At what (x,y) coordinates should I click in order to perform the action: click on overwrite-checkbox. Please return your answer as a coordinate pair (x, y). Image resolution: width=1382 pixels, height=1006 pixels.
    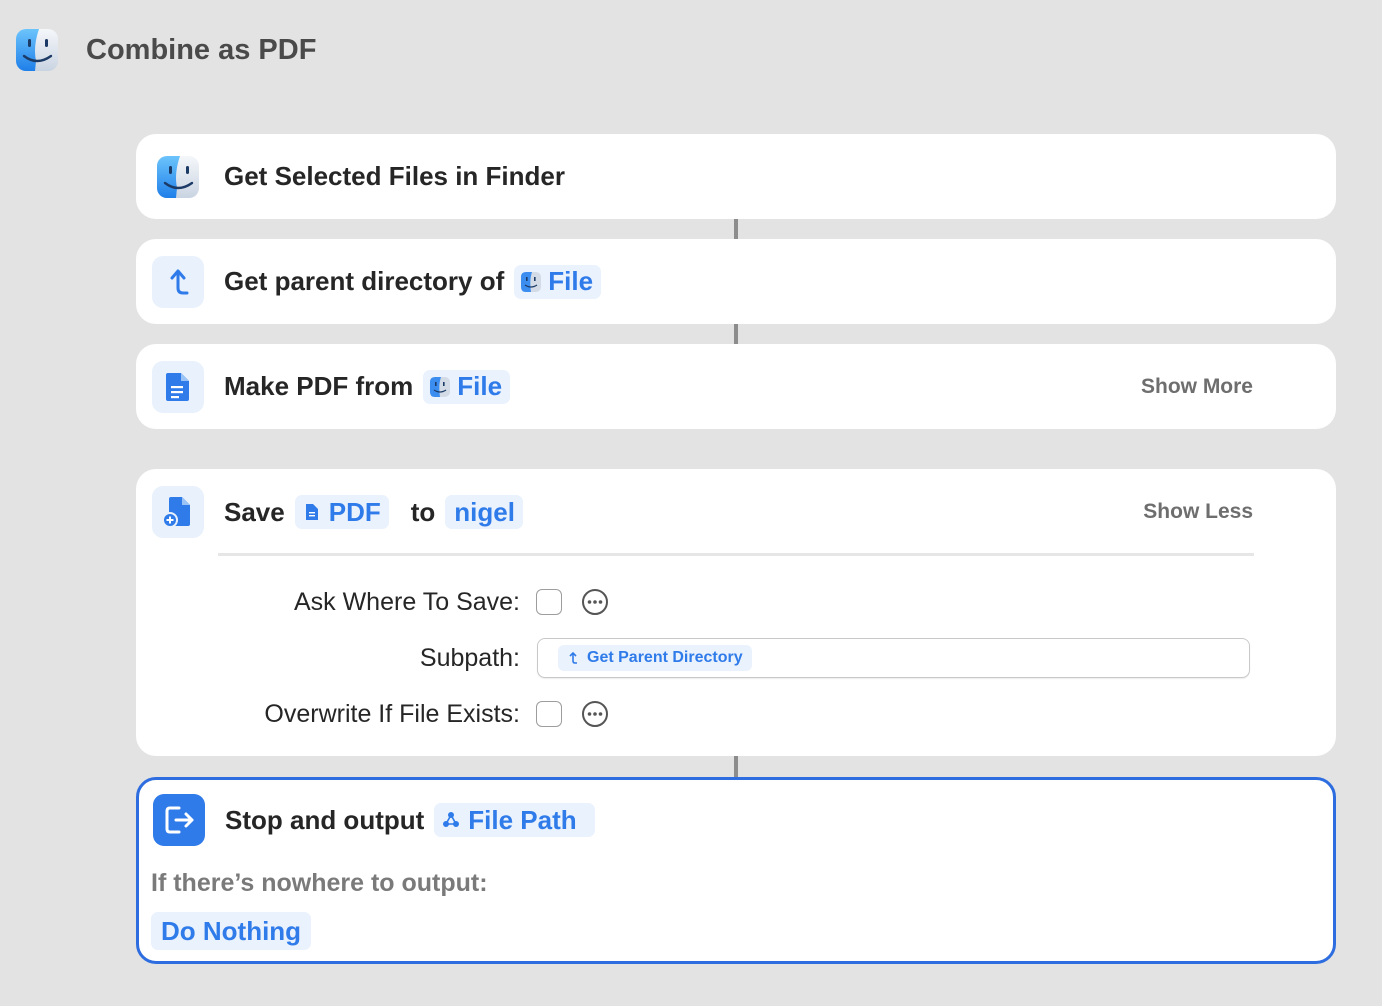
    Looking at the image, I should click on (549, 714).